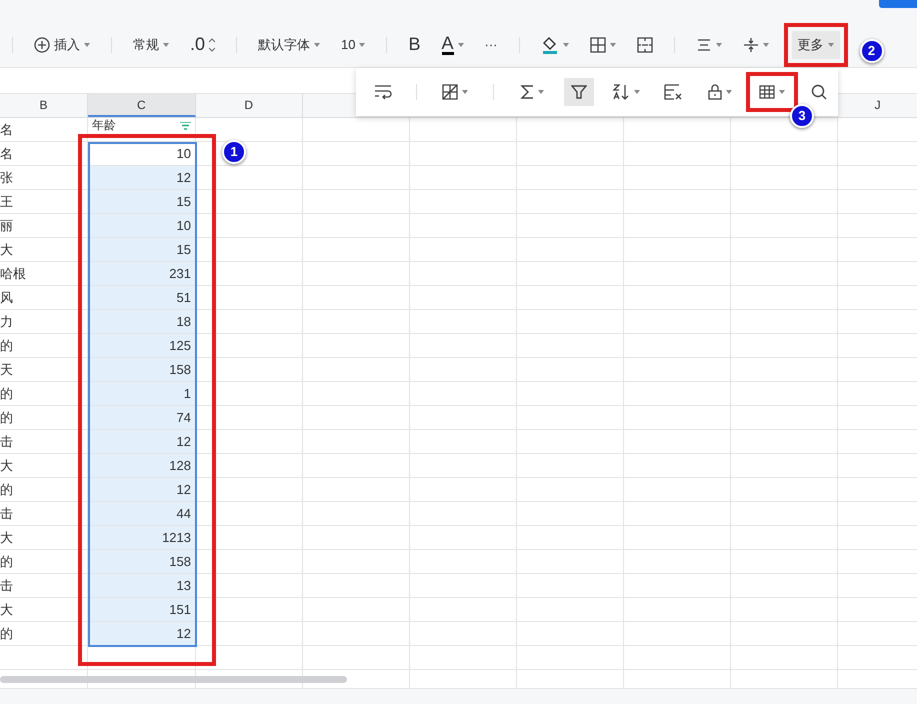 The height and width of the screenshot is (704, 917). What do you see at coordinates (249, 105) in the screenshot?
I see `column-header: D` at bounding box center [249, 105].